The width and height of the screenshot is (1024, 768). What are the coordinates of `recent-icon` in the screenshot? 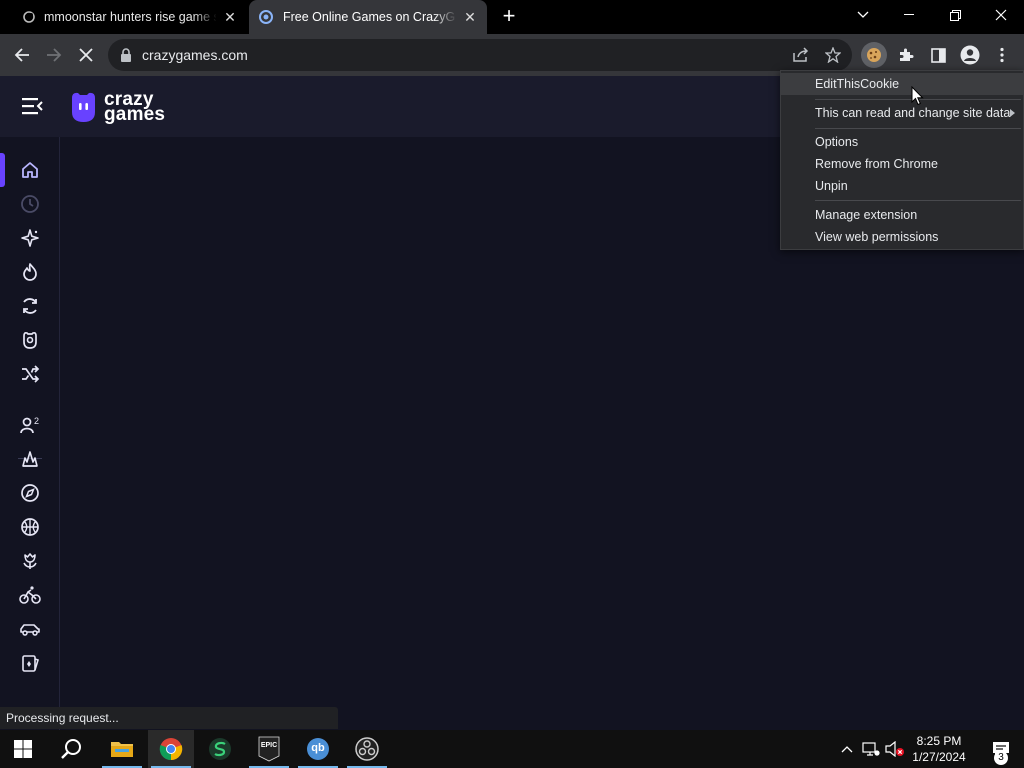 It's located at (30, 204).